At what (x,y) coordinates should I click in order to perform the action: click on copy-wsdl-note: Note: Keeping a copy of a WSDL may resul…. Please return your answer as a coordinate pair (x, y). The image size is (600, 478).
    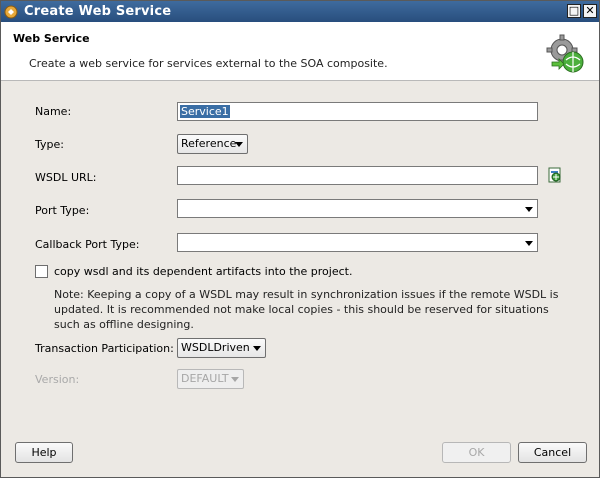
    Looking at the image, I should click on (306, 309).